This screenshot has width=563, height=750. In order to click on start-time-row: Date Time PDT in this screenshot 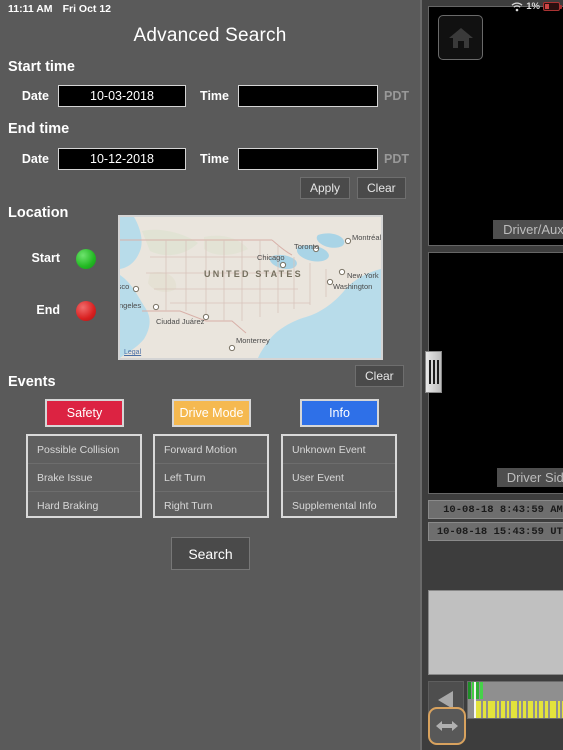, I will do `click(204, 96)`.